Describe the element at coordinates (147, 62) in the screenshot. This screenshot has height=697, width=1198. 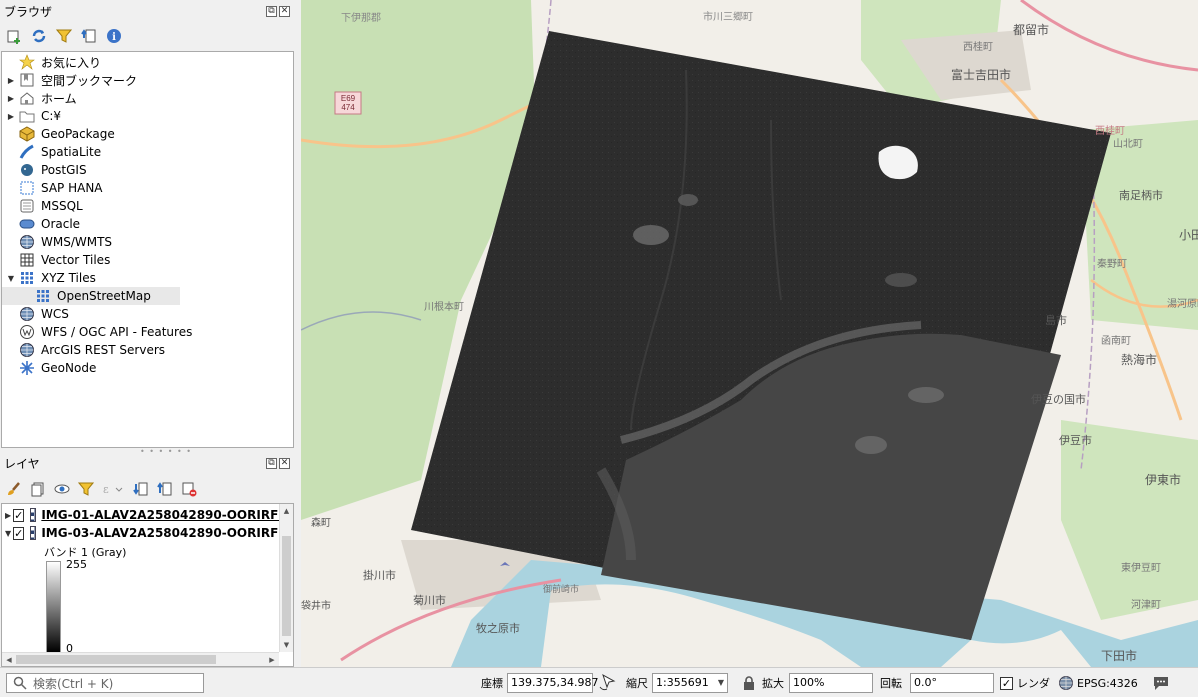
I see `browser-item-: お気に入り` at that location.